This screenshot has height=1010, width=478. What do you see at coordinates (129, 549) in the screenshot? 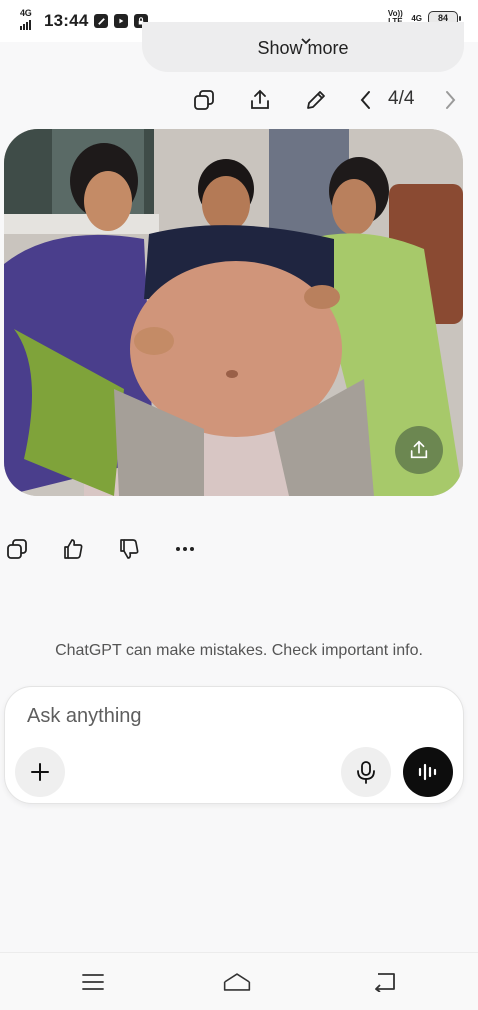
I see `thumbs-down-icon` at bounding box center [129, 549].